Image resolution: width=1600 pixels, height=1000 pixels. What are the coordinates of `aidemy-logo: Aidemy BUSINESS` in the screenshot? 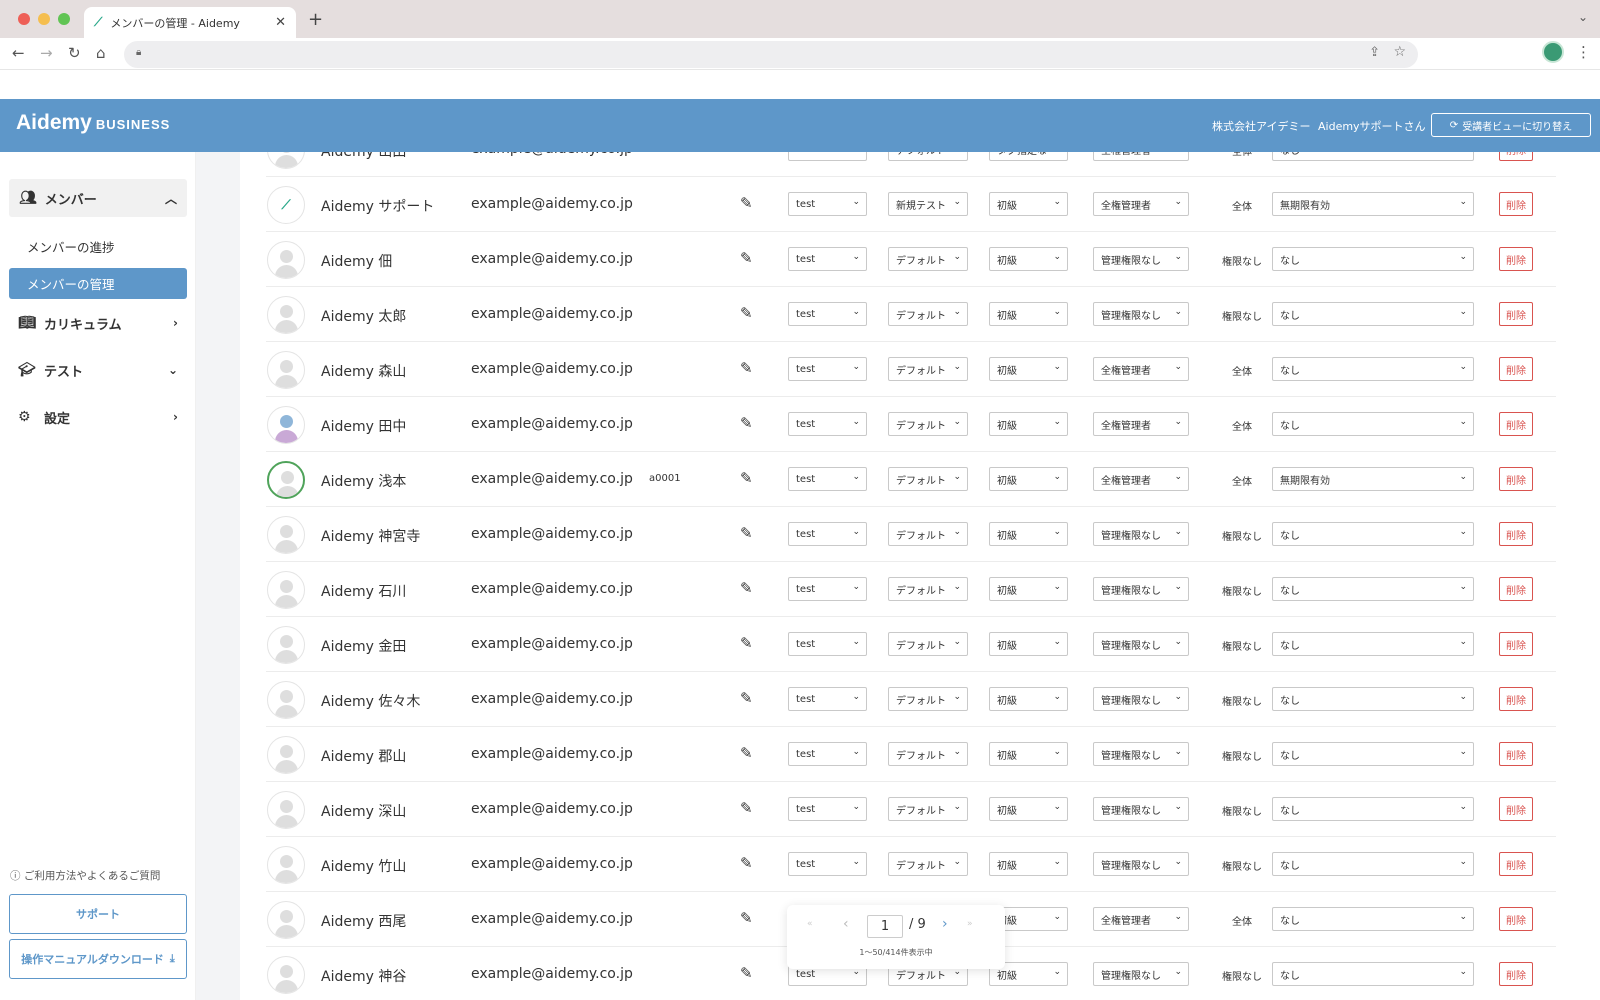 It's located at (93, 123).